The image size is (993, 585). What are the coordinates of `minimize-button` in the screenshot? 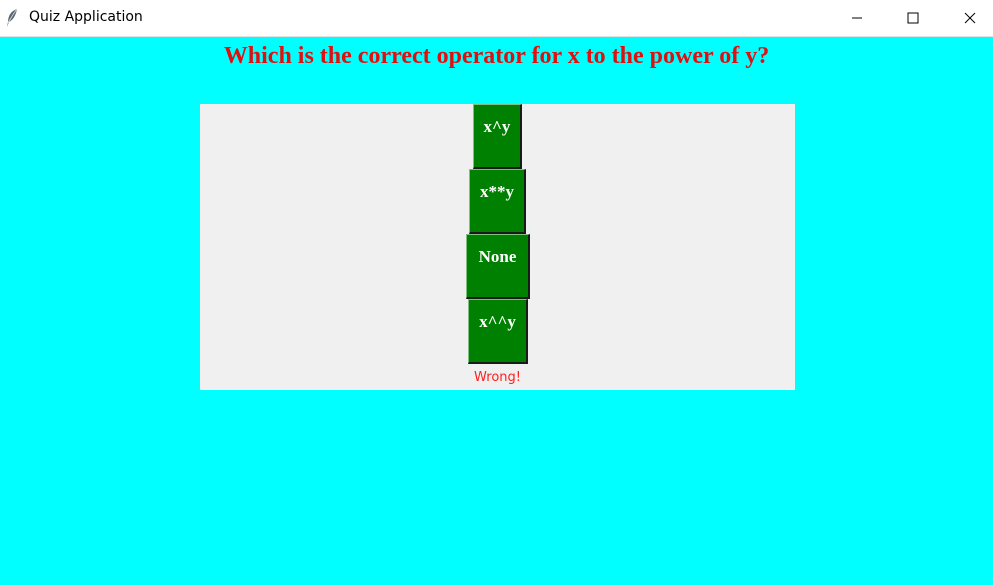 It's located at (857, 18).